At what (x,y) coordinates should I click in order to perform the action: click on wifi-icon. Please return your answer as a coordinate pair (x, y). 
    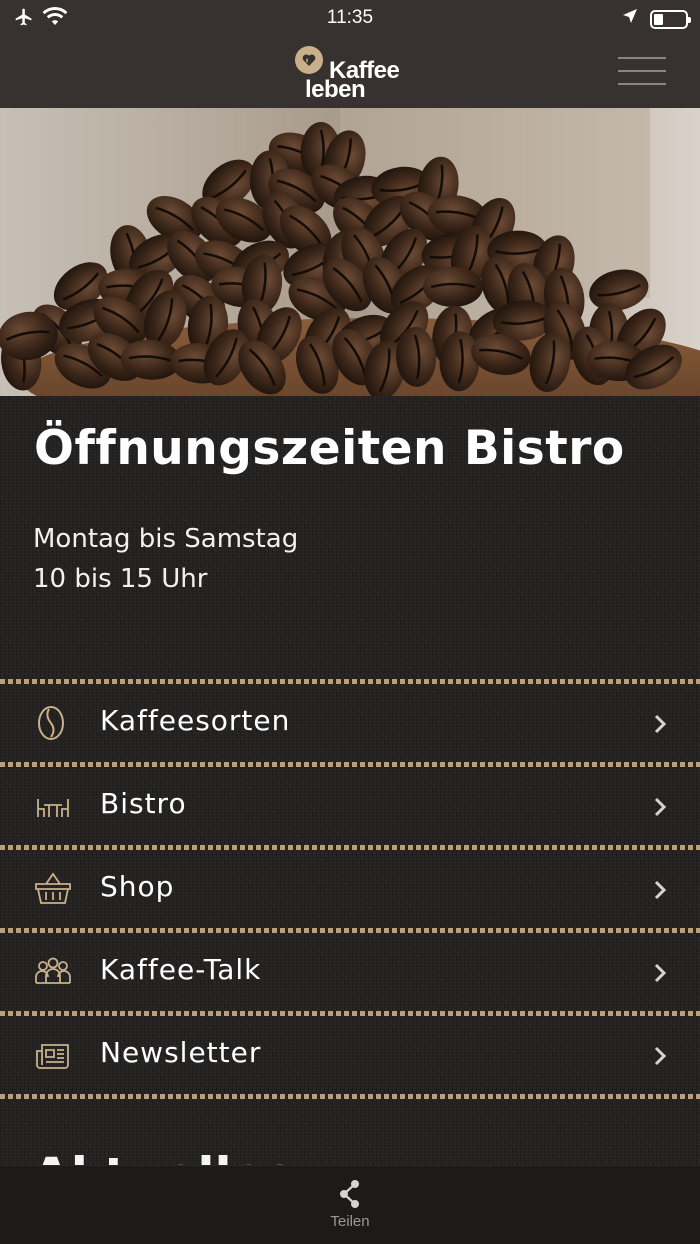
    Looking at the image, I should click on (55, 20).